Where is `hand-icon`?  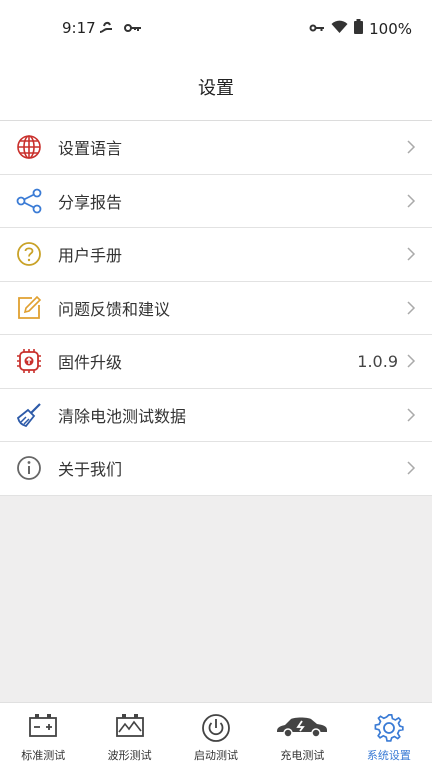 hand-icon is located at coordinates (107, 30).